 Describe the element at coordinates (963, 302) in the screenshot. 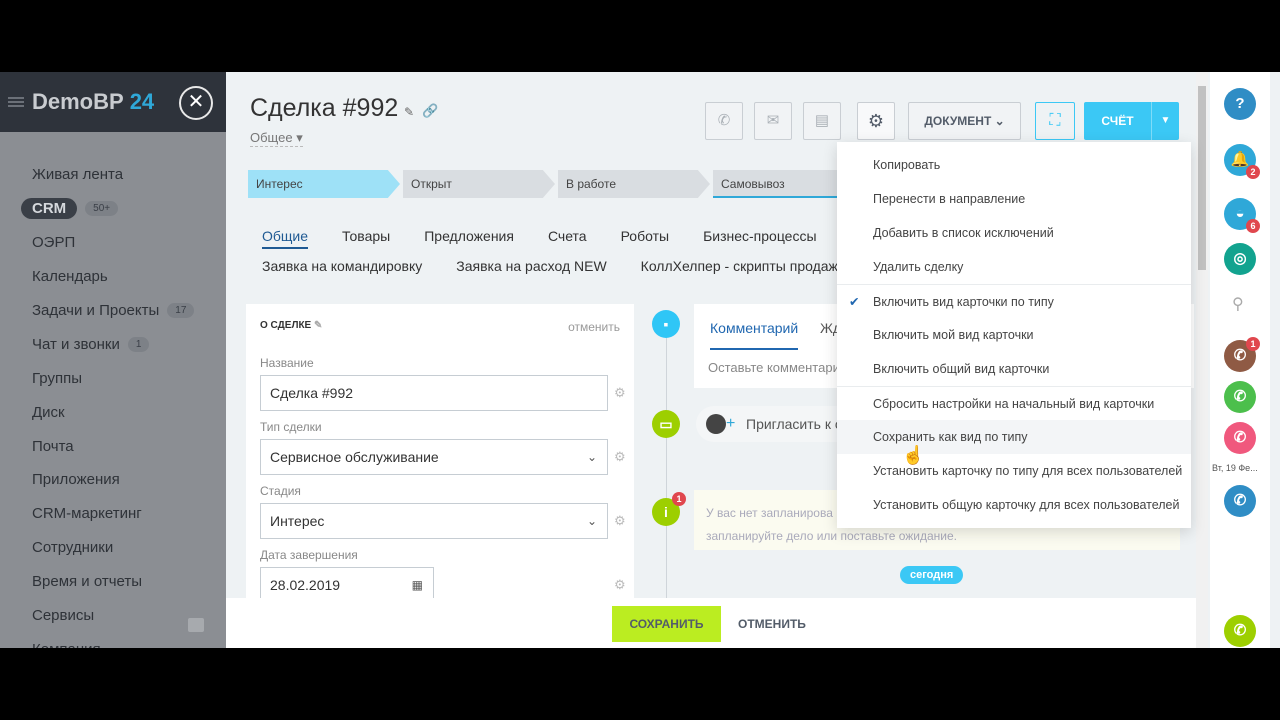

I see `dropdown-item-label: Включить вид карточки по типу` at that location.